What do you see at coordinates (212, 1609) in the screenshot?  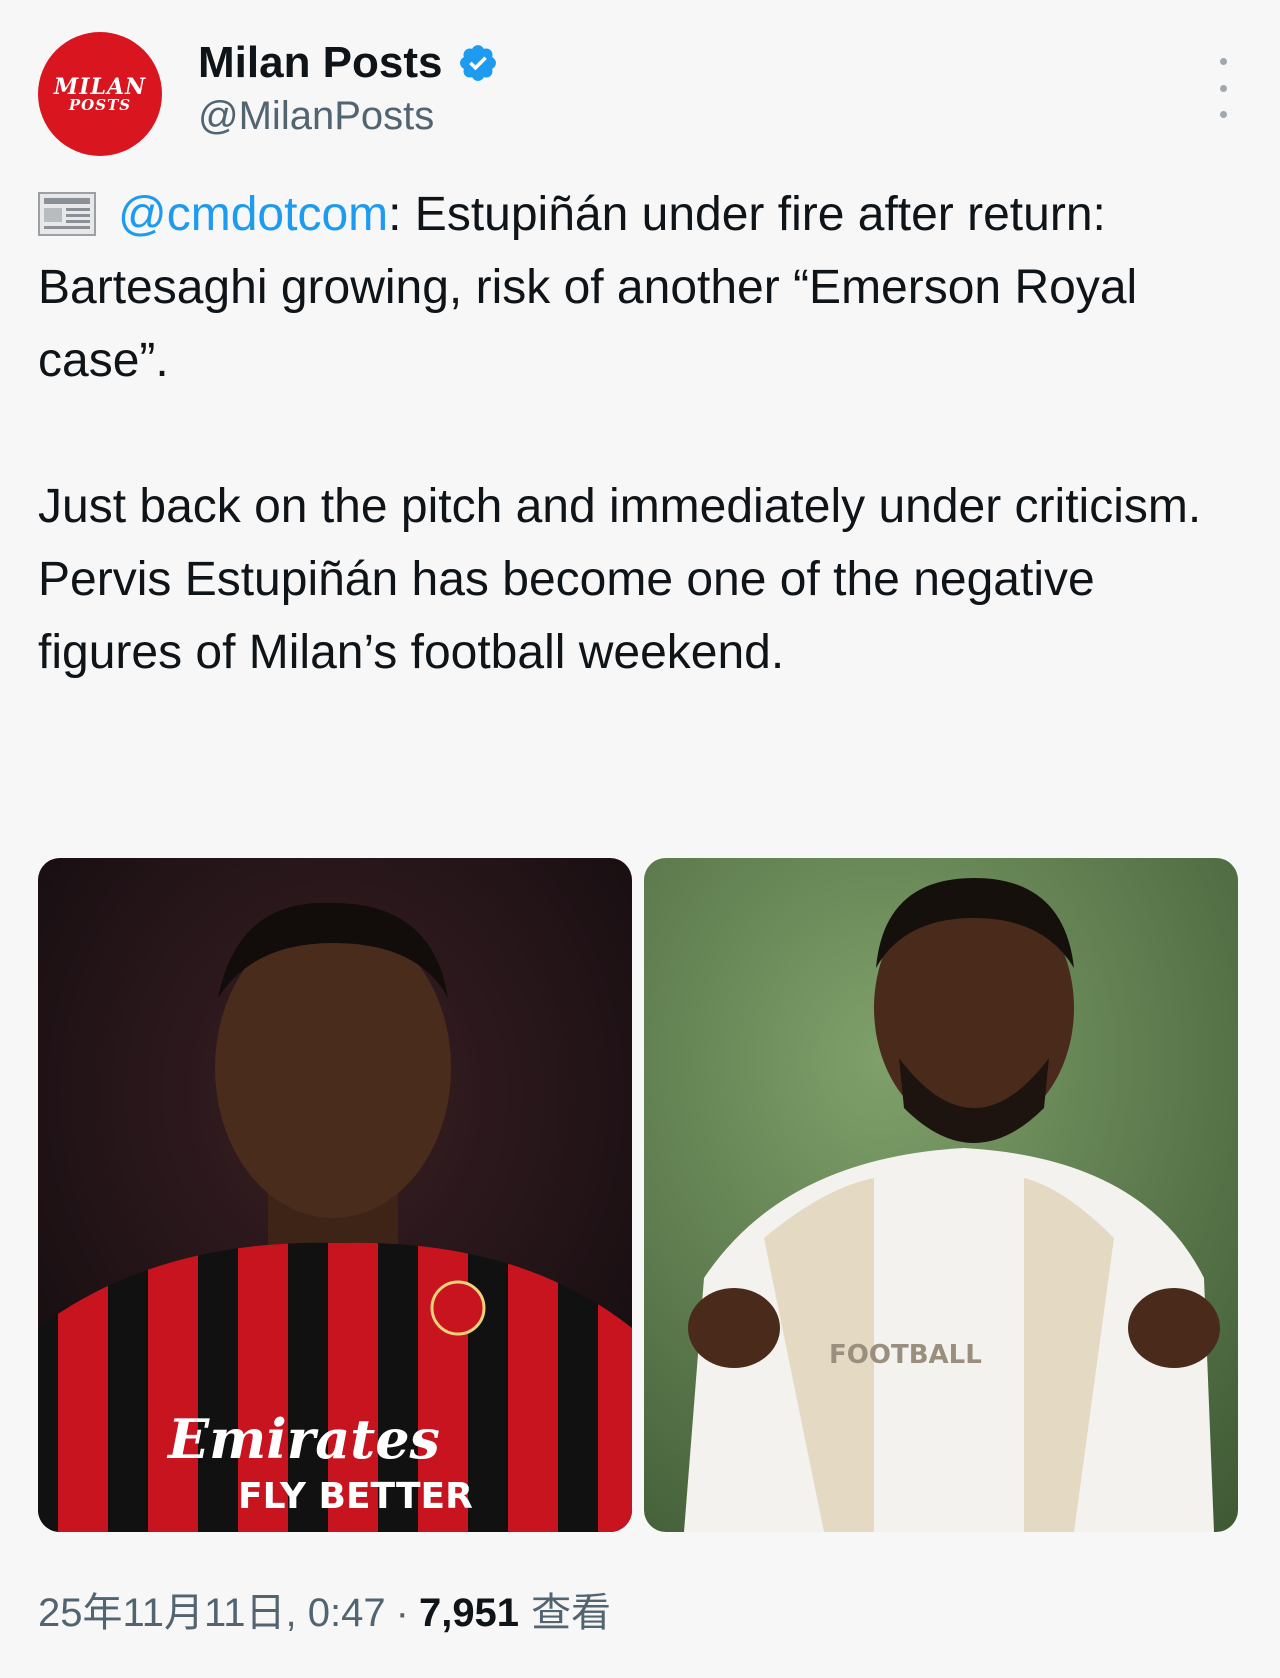 I see `tweet-timestamp: 25年11月11日, 0:47` at bounding box center [212, 1609].